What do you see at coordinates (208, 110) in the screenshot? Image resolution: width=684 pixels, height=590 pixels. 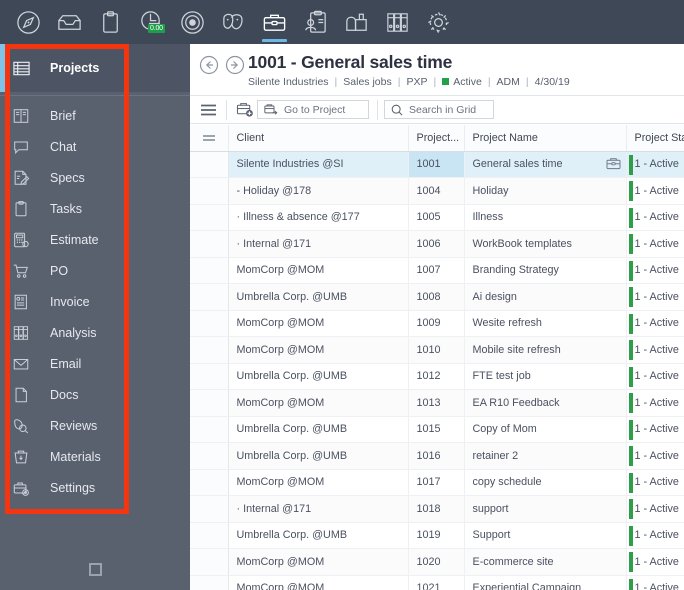 I see `hamburger-menu-icon` at bounding box center [208, 110].